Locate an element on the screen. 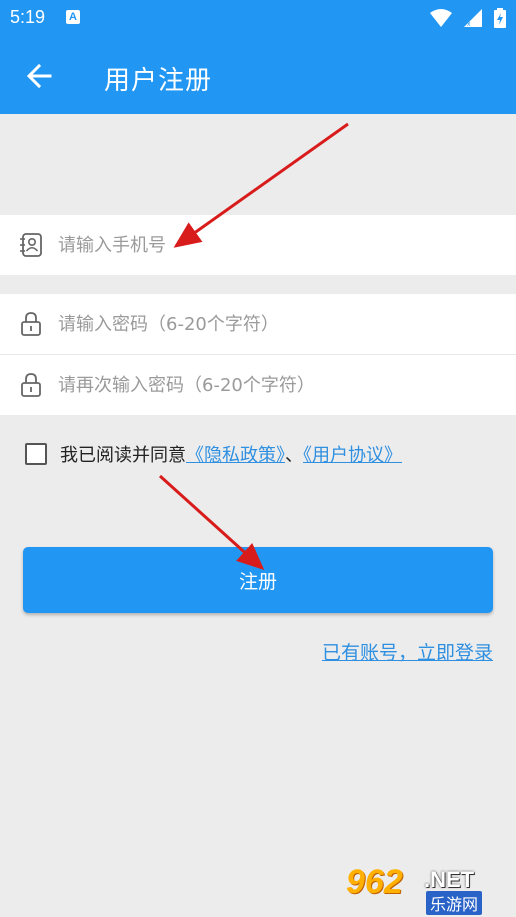 This screenshot has height=917, width=516. status-bar: 5:19 A x is located at coordinates (258, 18).